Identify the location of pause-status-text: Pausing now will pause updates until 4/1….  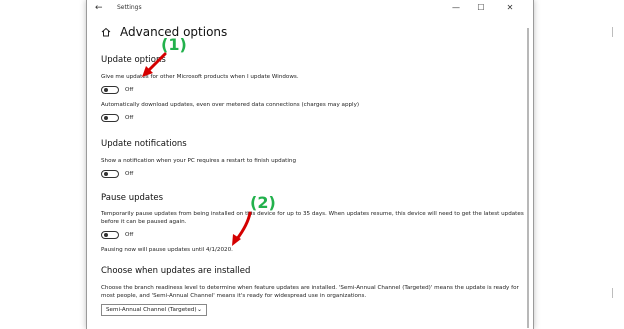
(167, 250).